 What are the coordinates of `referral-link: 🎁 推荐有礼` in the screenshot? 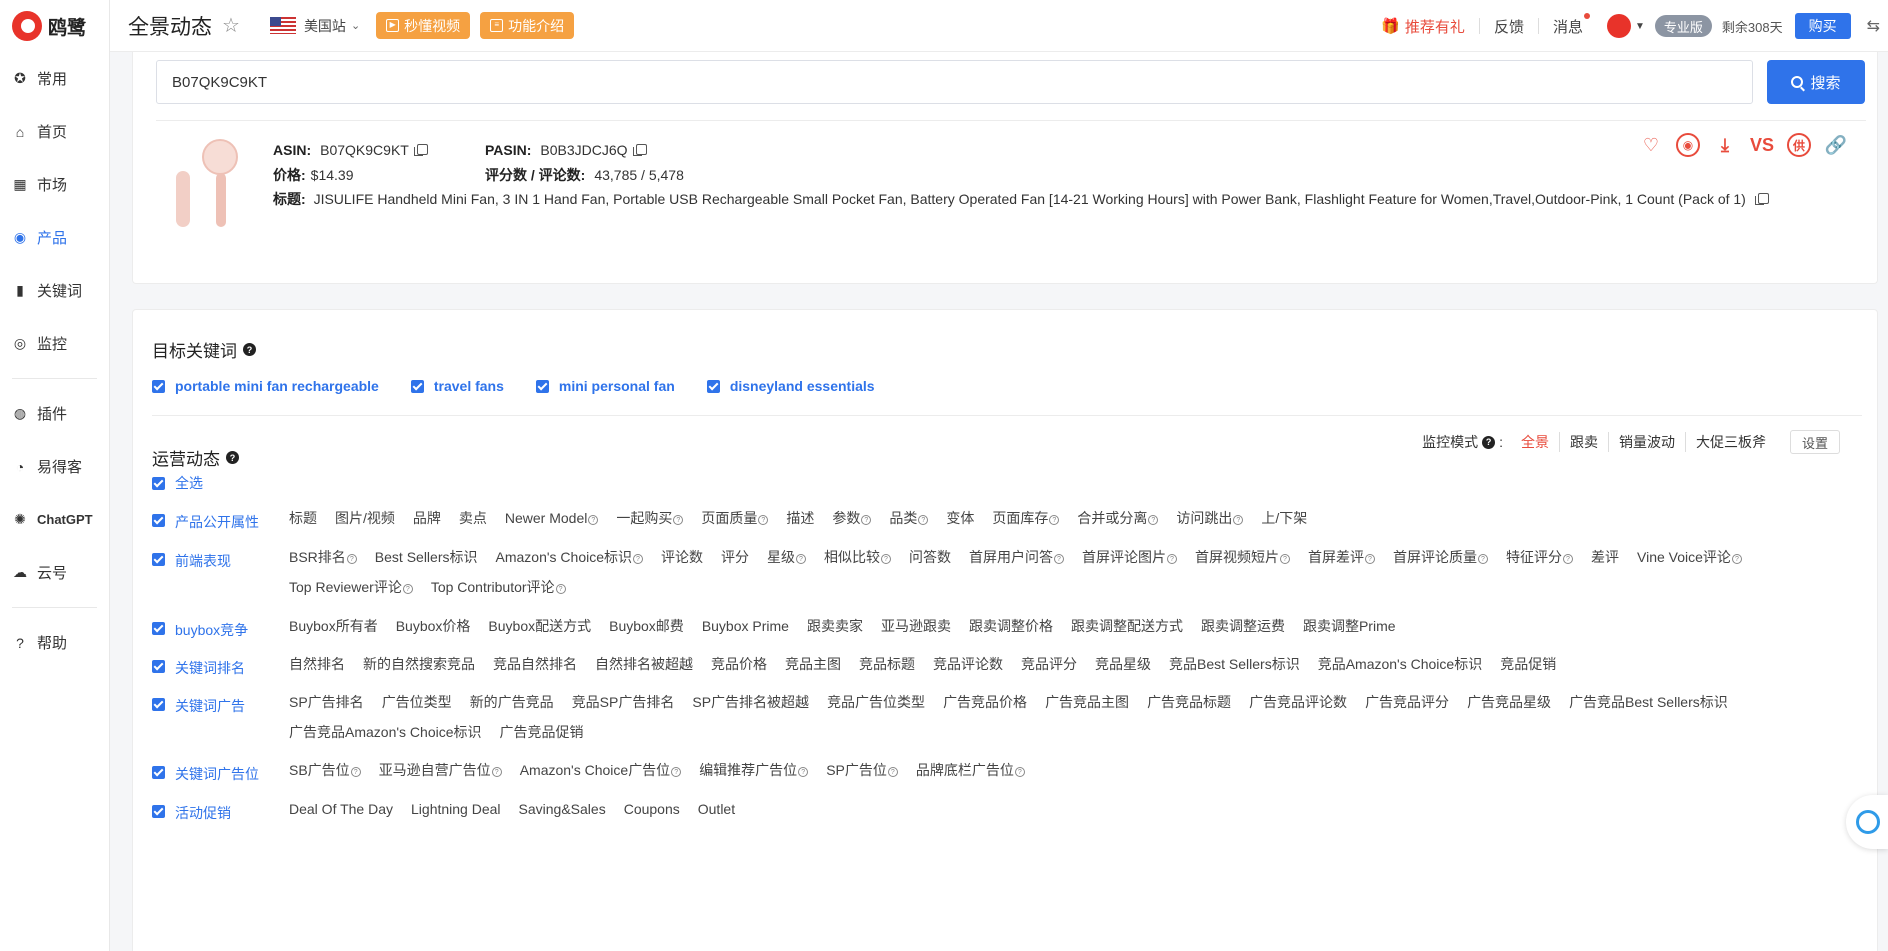 It's located at (1423, 26).